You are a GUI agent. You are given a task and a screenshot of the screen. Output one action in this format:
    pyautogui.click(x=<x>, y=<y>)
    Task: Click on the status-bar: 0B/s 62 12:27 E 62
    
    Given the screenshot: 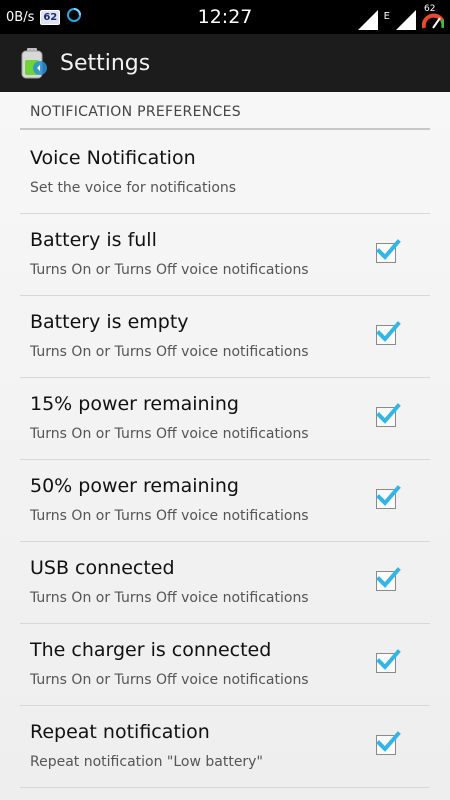 What is the action you would take?
    pyautogui.click(x=225, y=17)
    